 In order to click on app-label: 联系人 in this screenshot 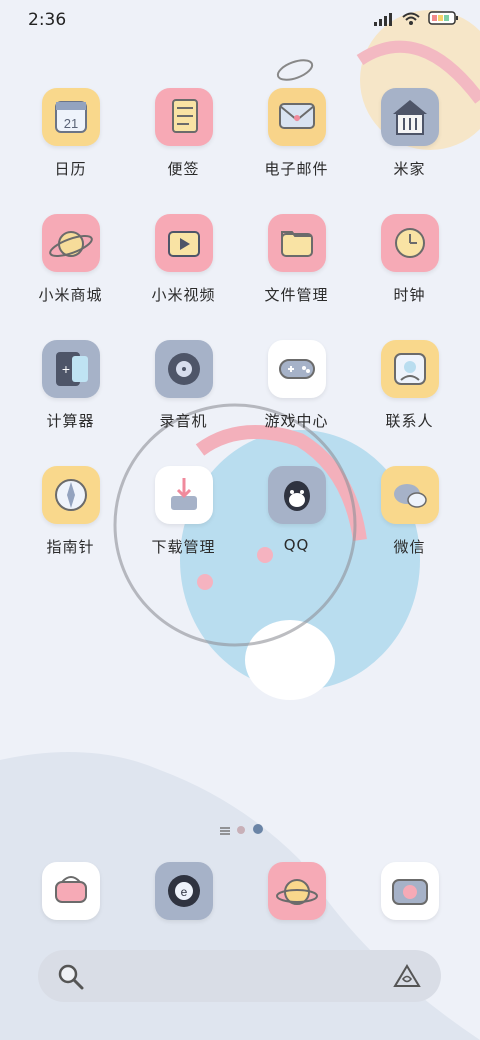, I will do `click(409, 421)`.